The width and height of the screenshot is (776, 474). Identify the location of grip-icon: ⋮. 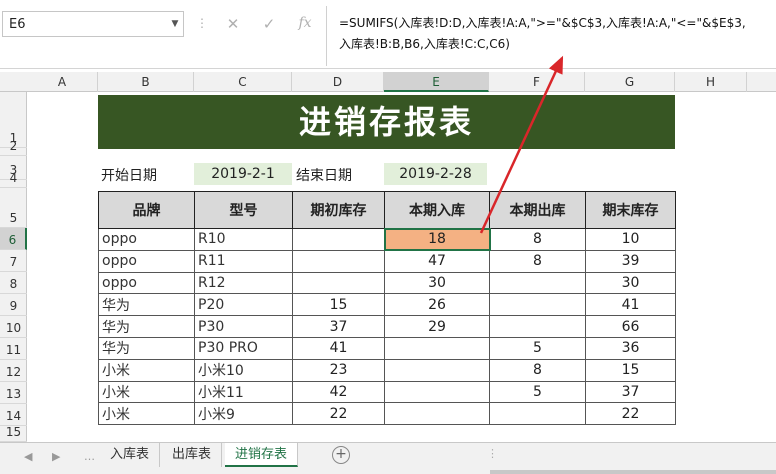
(492, 453).